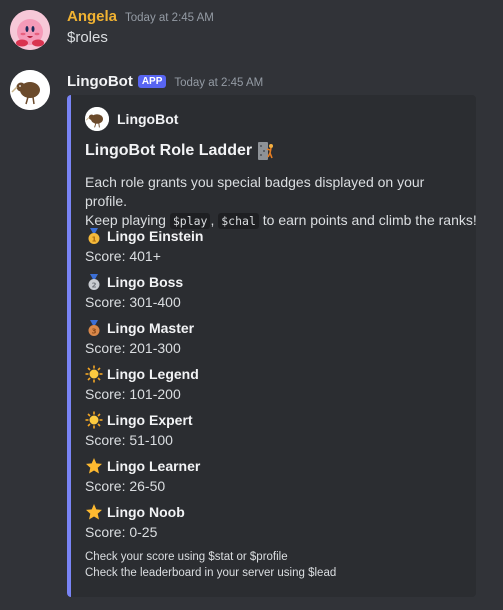 This screenshot has width=503, height=610. Describe the element at coordinates (212, 220) in the screenshot. I see `desc-sep: ,` at that location.